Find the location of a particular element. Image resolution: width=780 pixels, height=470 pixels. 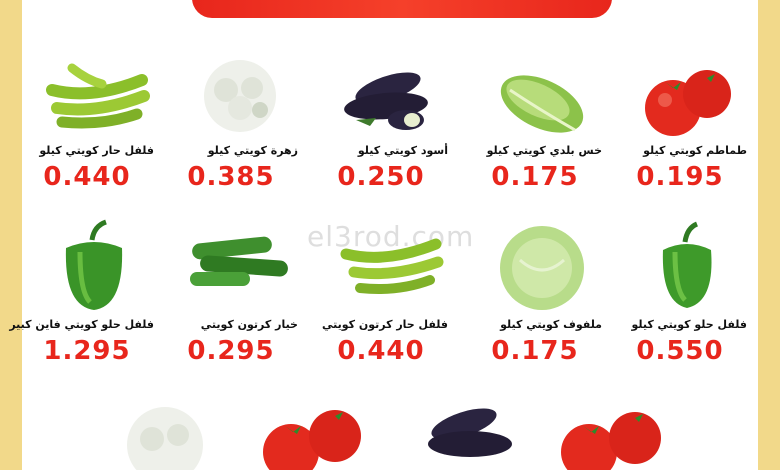

product-price: 0.550 is located at coordinates (680, 351).